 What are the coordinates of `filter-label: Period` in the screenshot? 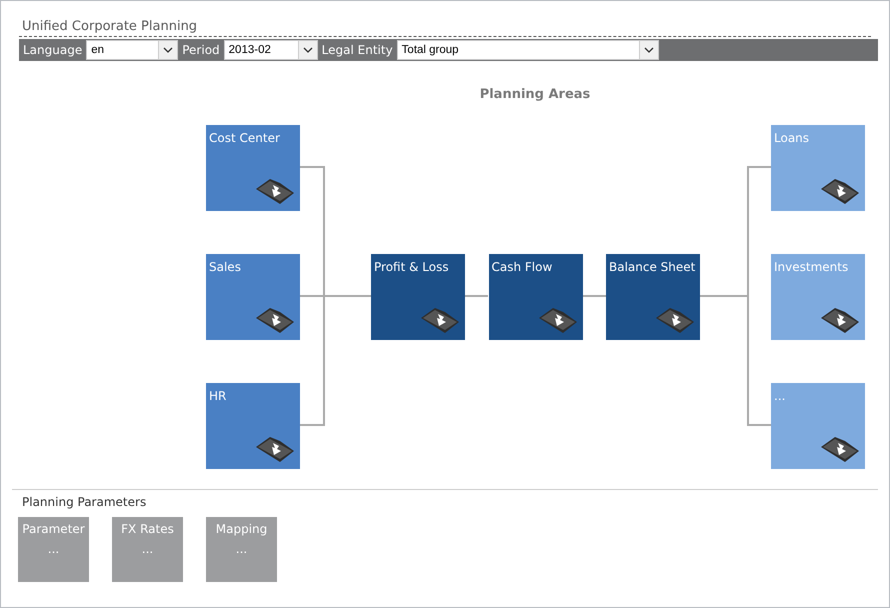 It's located at (201, 50).